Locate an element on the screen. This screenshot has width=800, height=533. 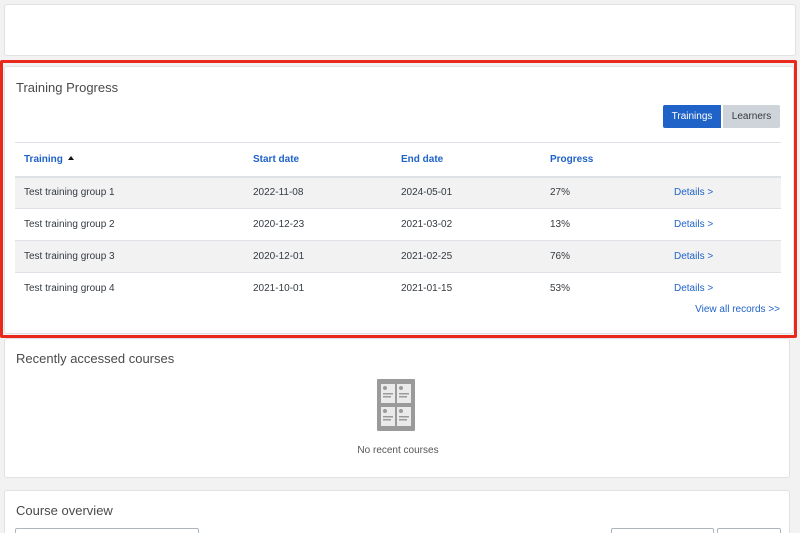
recent-courses-title: Recently accessed courses is located at coordinates (95, 358).